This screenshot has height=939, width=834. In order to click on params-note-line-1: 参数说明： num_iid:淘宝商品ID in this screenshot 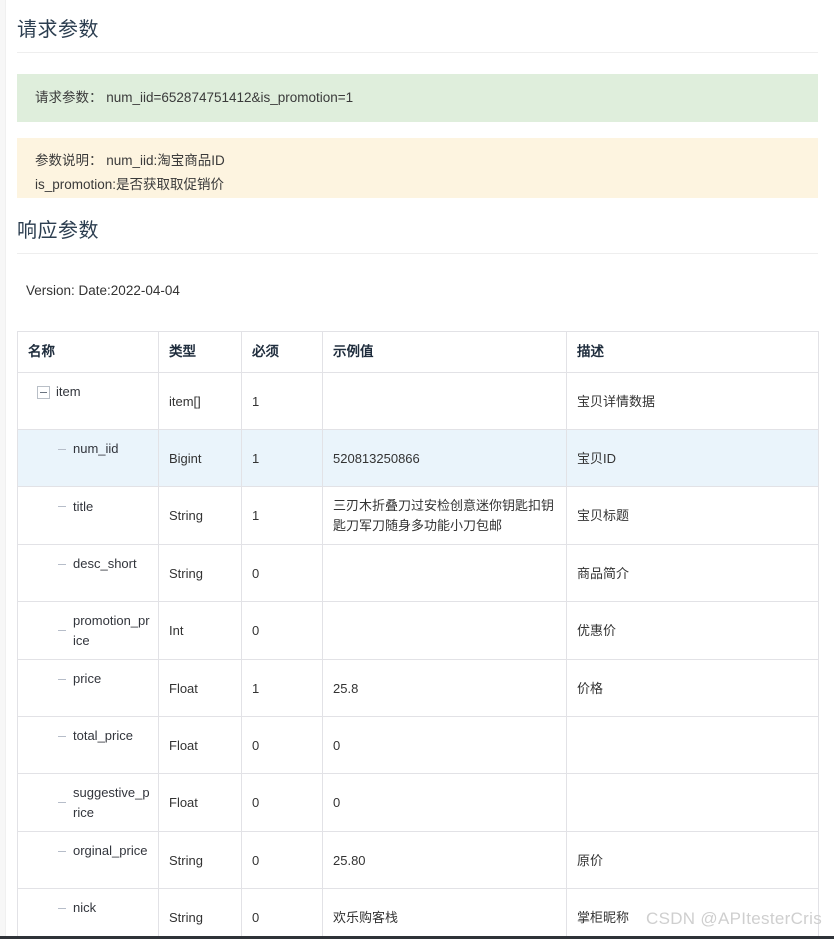, I will do `click(130, 160)`.